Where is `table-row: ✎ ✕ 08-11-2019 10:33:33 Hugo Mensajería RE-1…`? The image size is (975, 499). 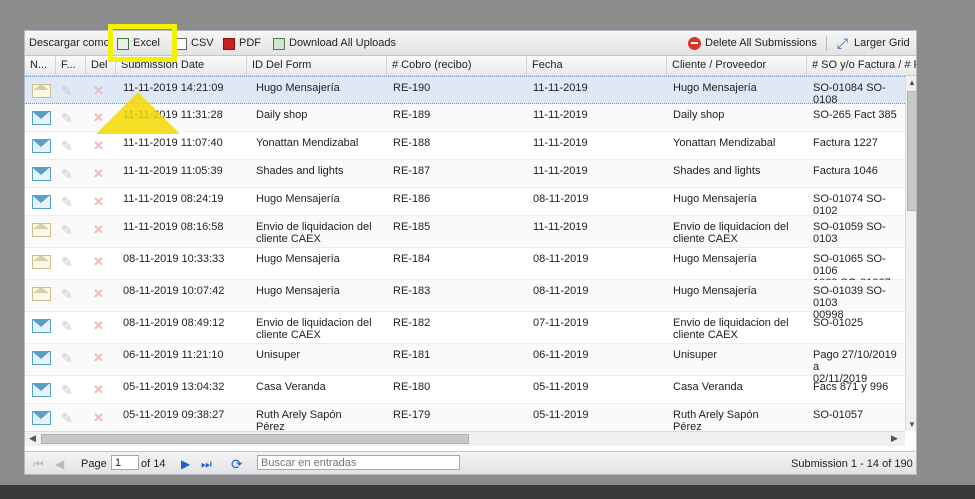
table-row: ✎ ✕ 08-11-2019 10:33:33 Hugo Mensajería RE-1… is located at coordinates (465, 268).